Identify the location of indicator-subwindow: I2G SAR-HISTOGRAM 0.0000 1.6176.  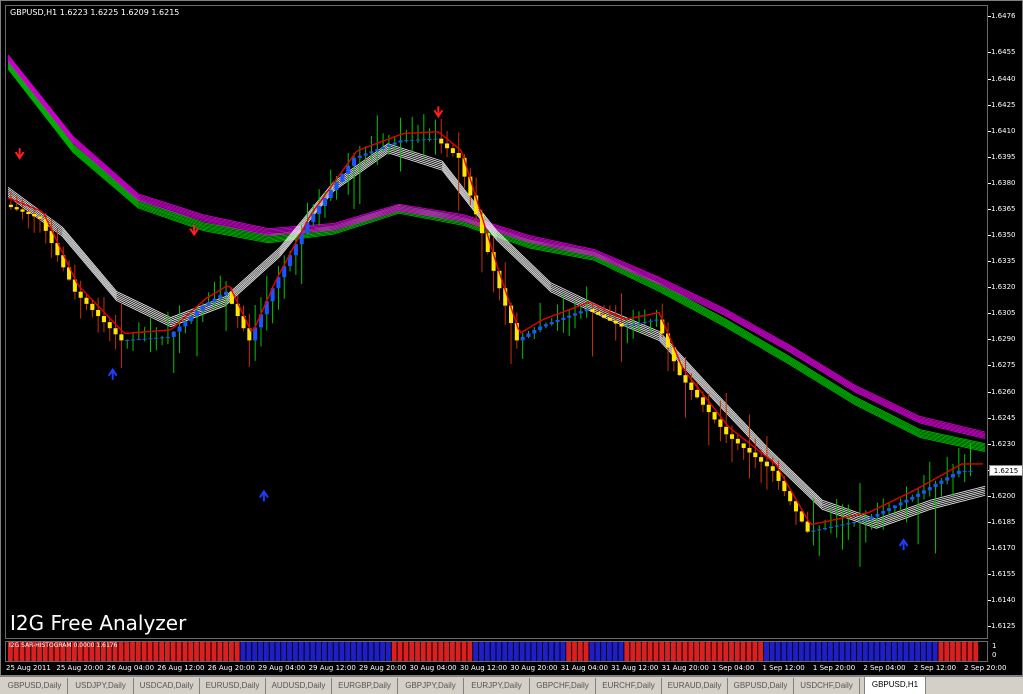
(496, 651).